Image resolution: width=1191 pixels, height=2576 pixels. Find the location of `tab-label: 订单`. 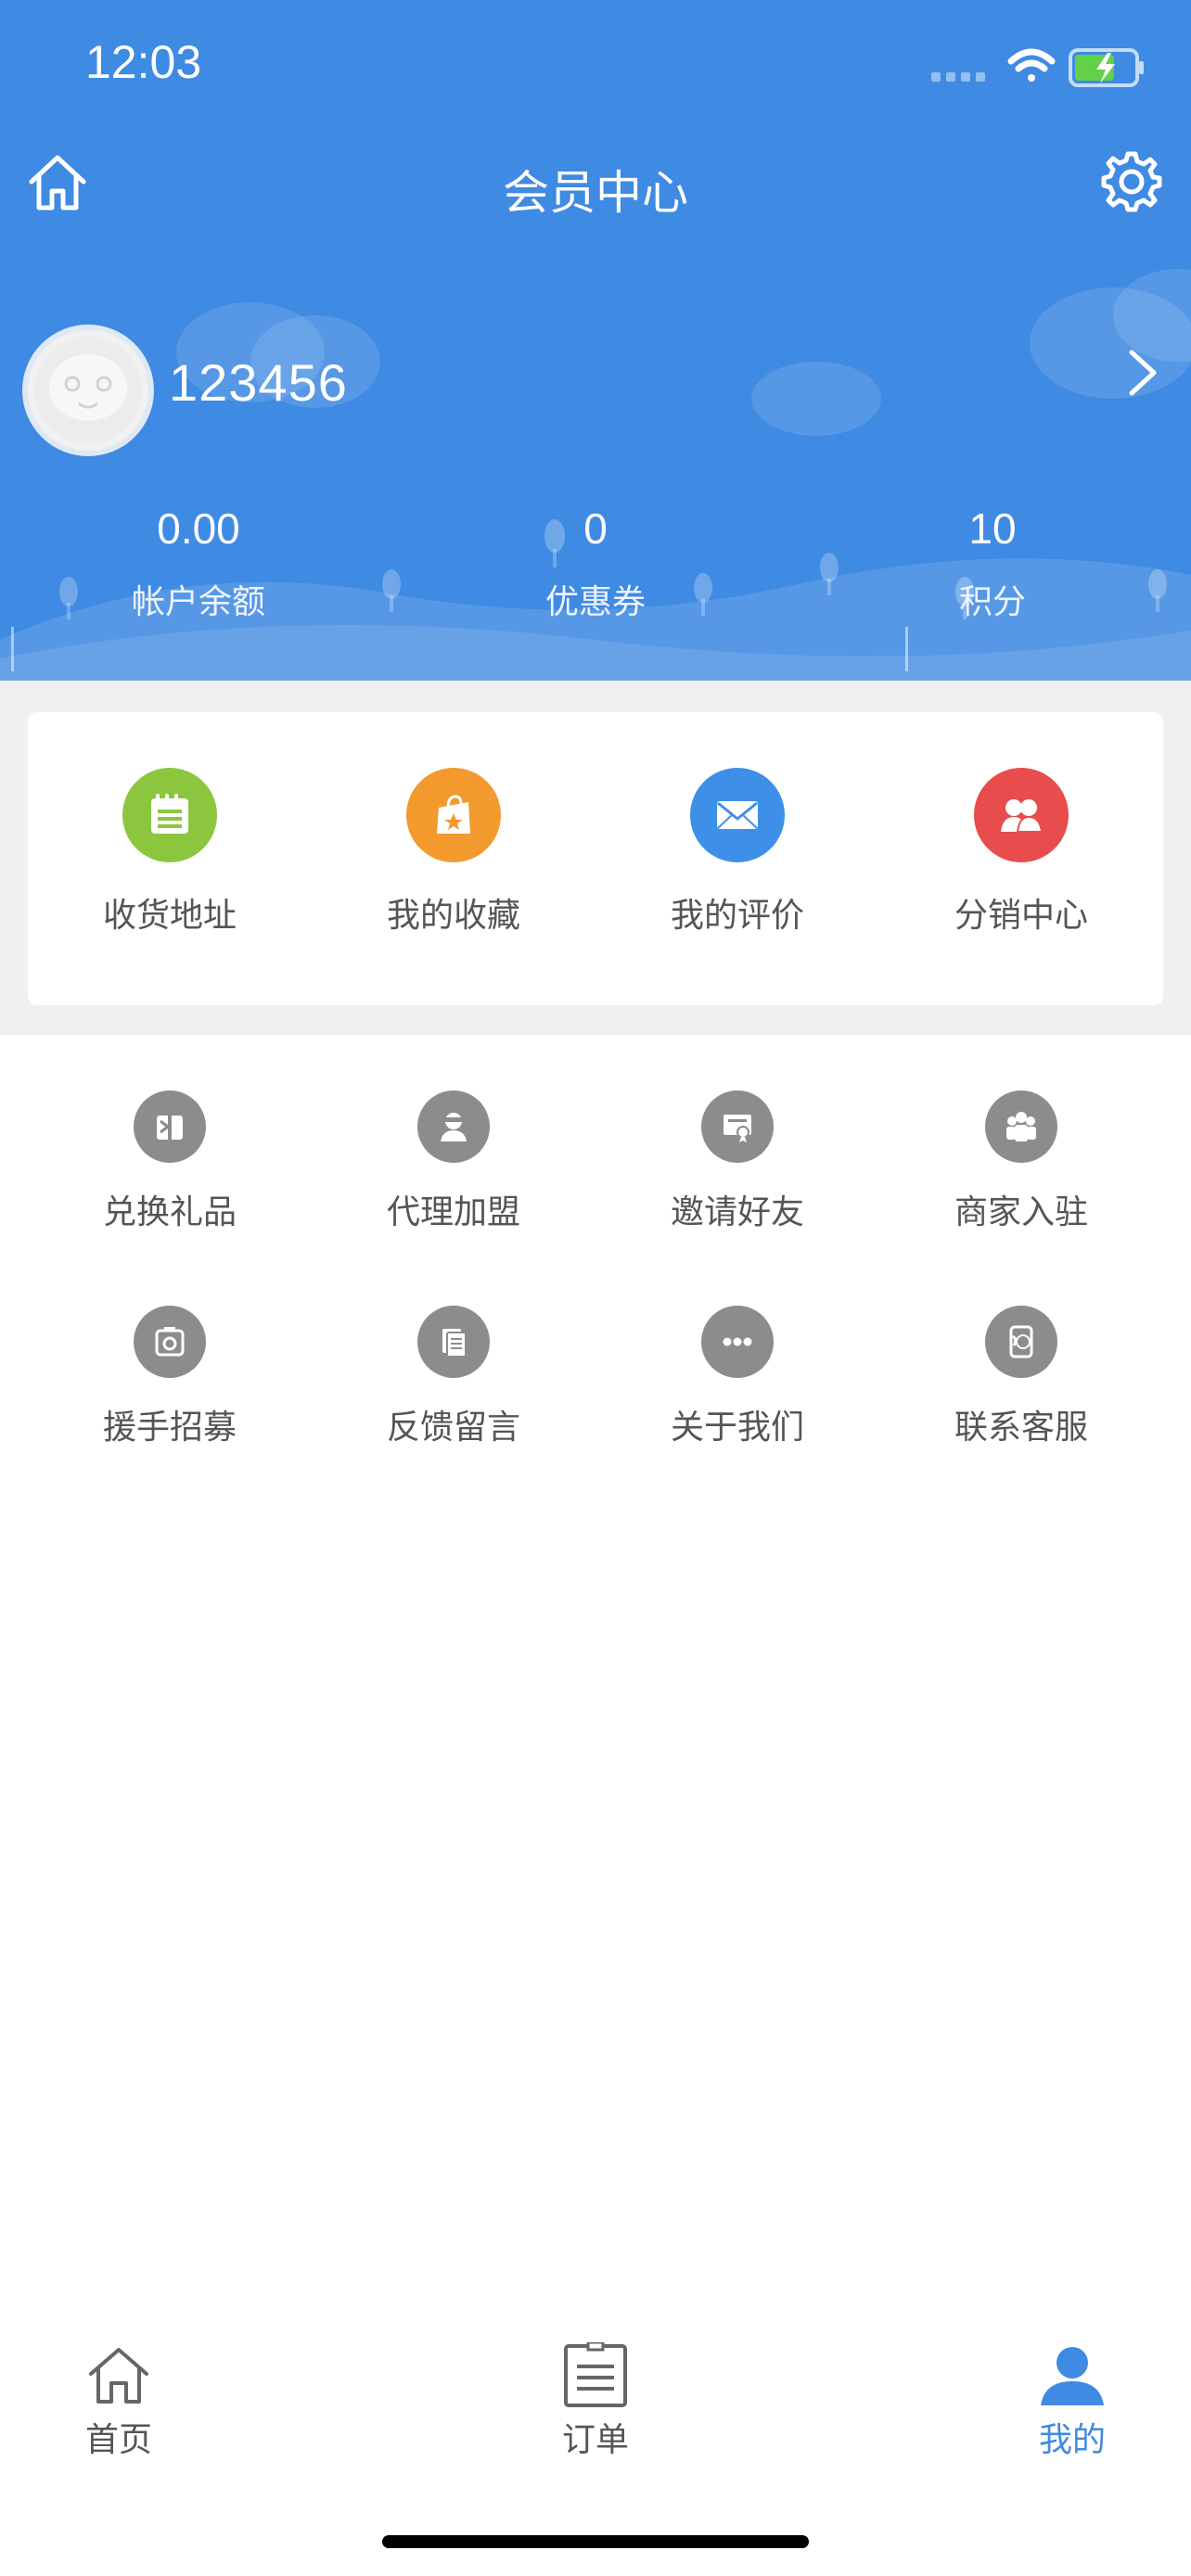

tab-label: 订单 is located at coordinates (595, 2440).